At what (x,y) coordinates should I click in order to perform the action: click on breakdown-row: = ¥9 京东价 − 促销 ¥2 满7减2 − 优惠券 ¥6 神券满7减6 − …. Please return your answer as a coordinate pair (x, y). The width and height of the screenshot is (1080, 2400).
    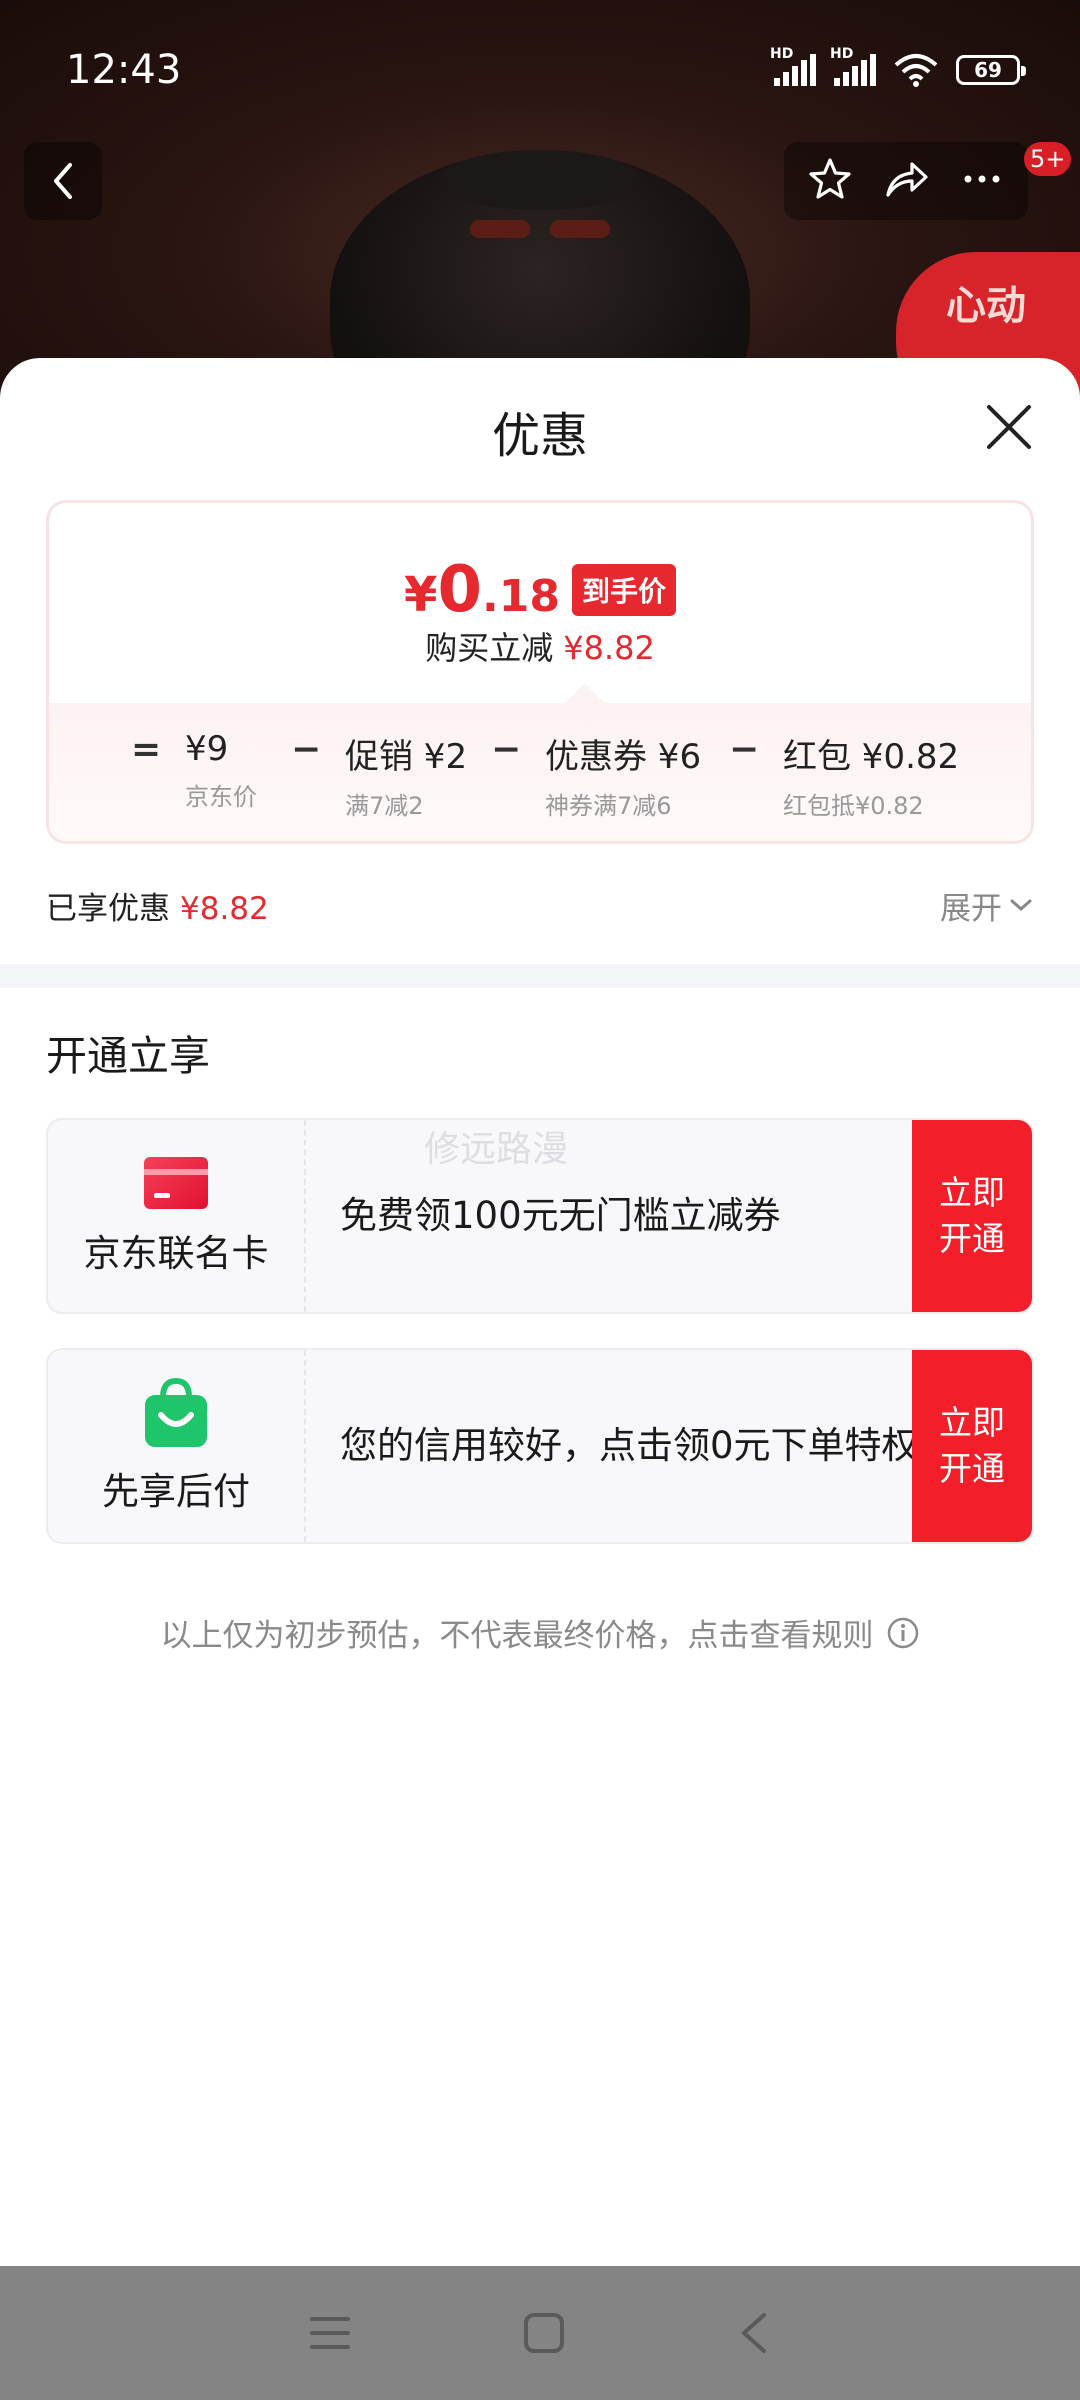
    Looking at the image, I should click on (540, 772).